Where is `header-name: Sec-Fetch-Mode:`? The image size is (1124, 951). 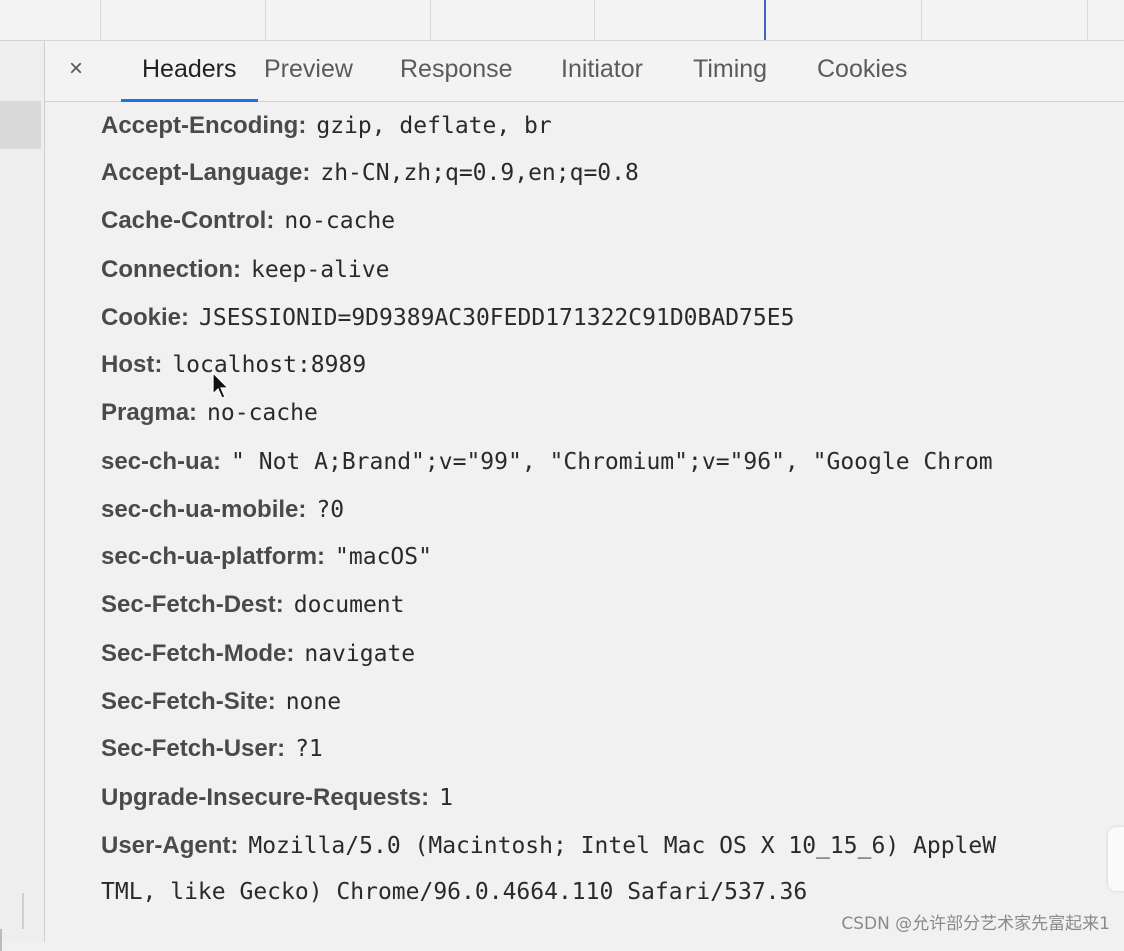 header-name: Sec-Fetch-Mode: is located at coordinates (198, 653).